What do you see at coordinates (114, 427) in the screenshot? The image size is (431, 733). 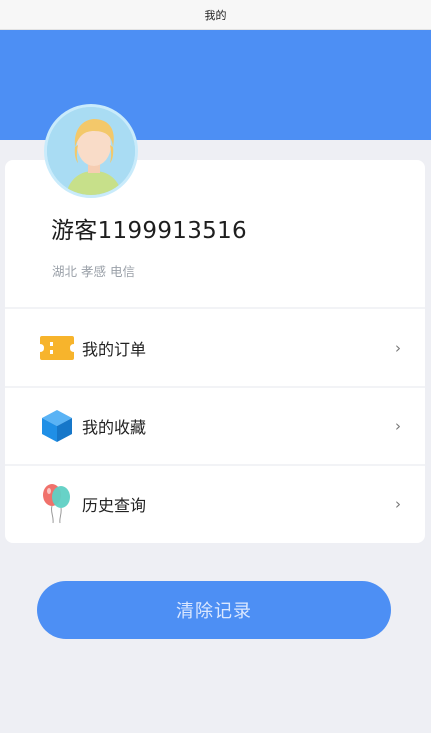 I see `menu-item-label: 我的收藏` at bounding box center [114, 427].